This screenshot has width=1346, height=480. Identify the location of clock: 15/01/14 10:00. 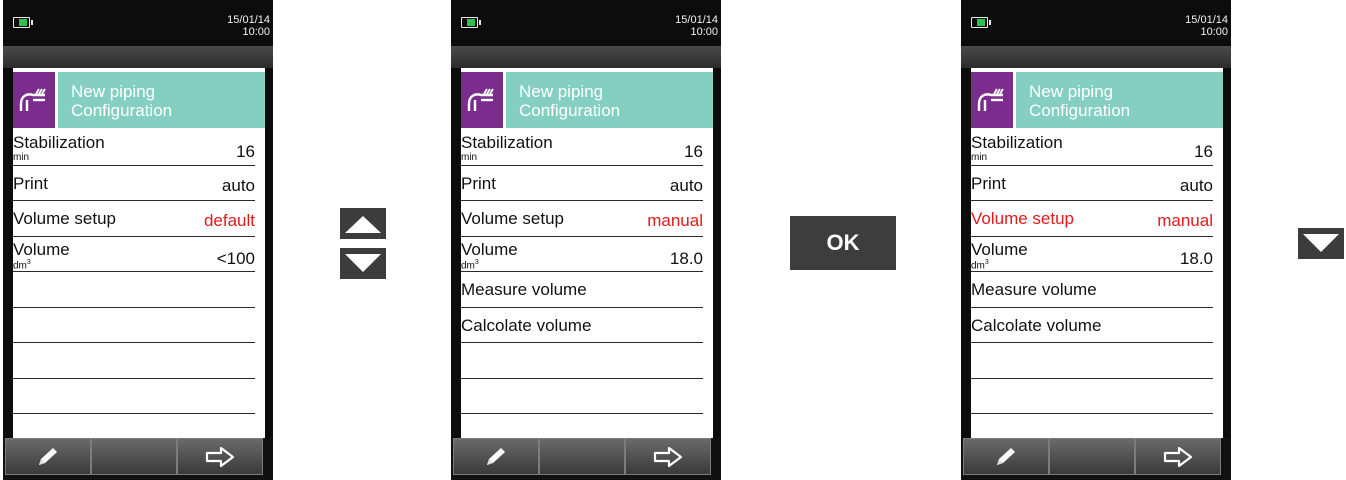
(696, 26).